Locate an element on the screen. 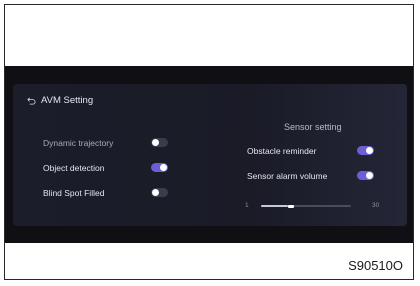  volume-slider-fill is located at coordinates (274, 206).